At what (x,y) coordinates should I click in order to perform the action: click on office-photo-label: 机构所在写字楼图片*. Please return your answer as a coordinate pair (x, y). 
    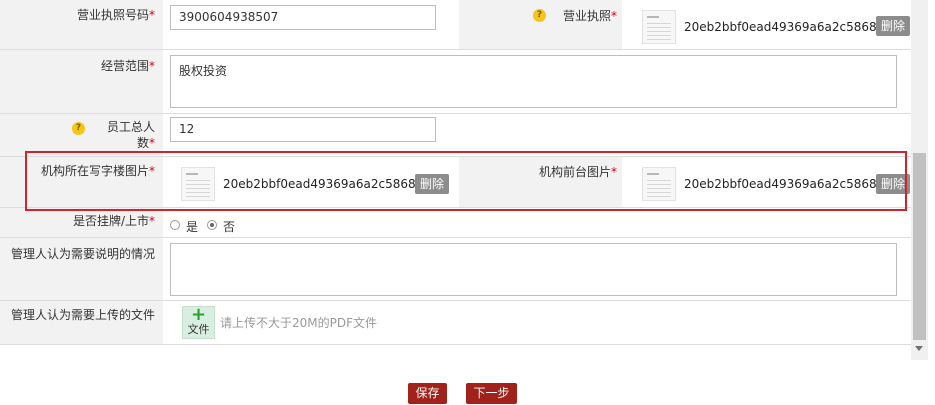
    Looking at the image, I should click on (97, 171).